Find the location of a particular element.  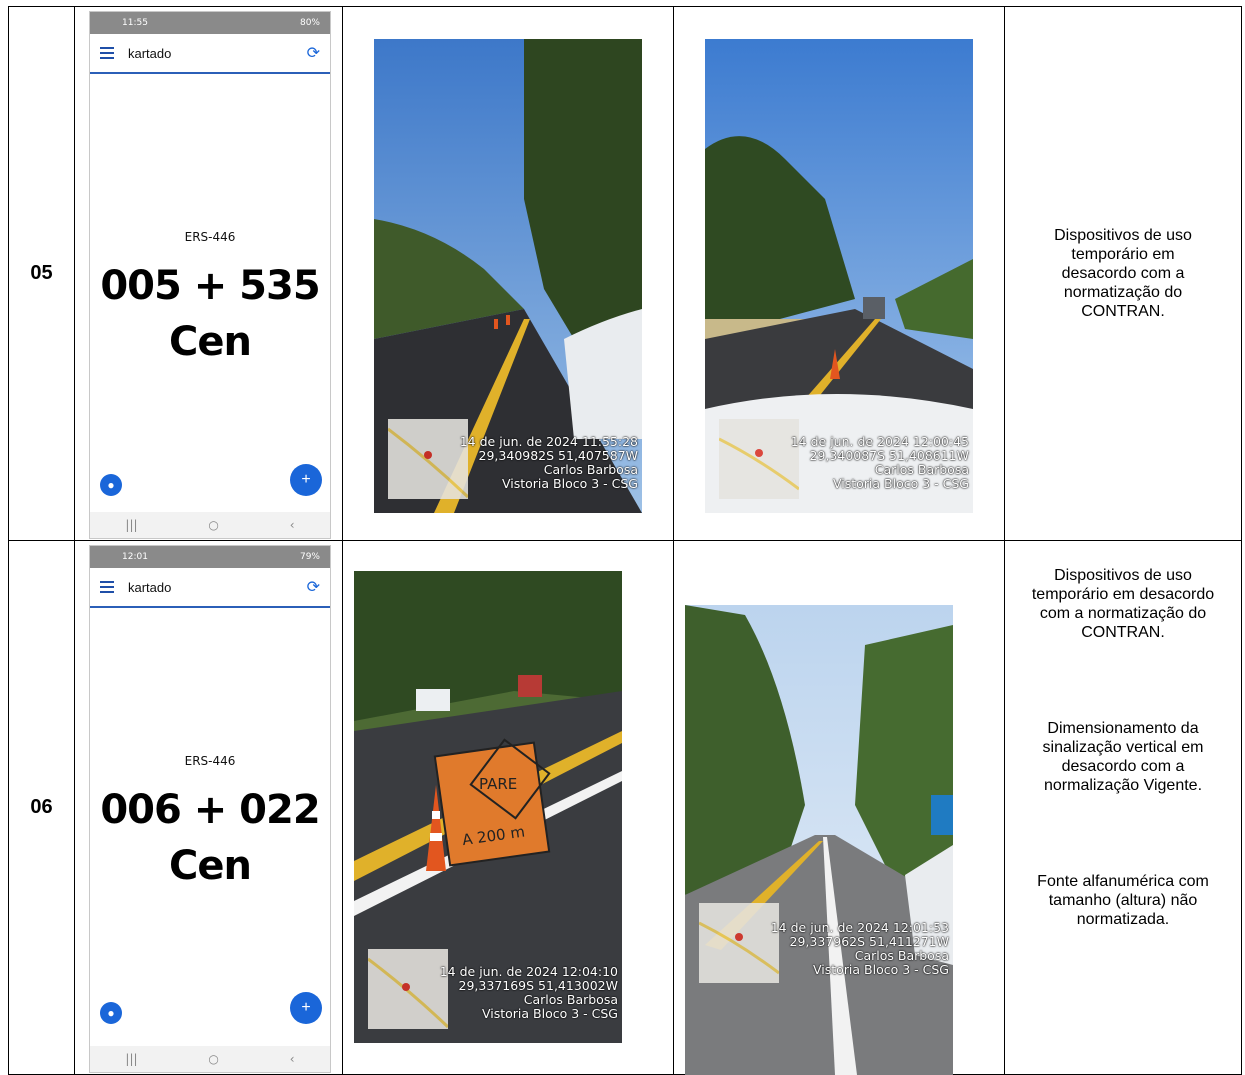

photo-coords: 29,337169S 51,413002W is located at coordinates (538, 985).